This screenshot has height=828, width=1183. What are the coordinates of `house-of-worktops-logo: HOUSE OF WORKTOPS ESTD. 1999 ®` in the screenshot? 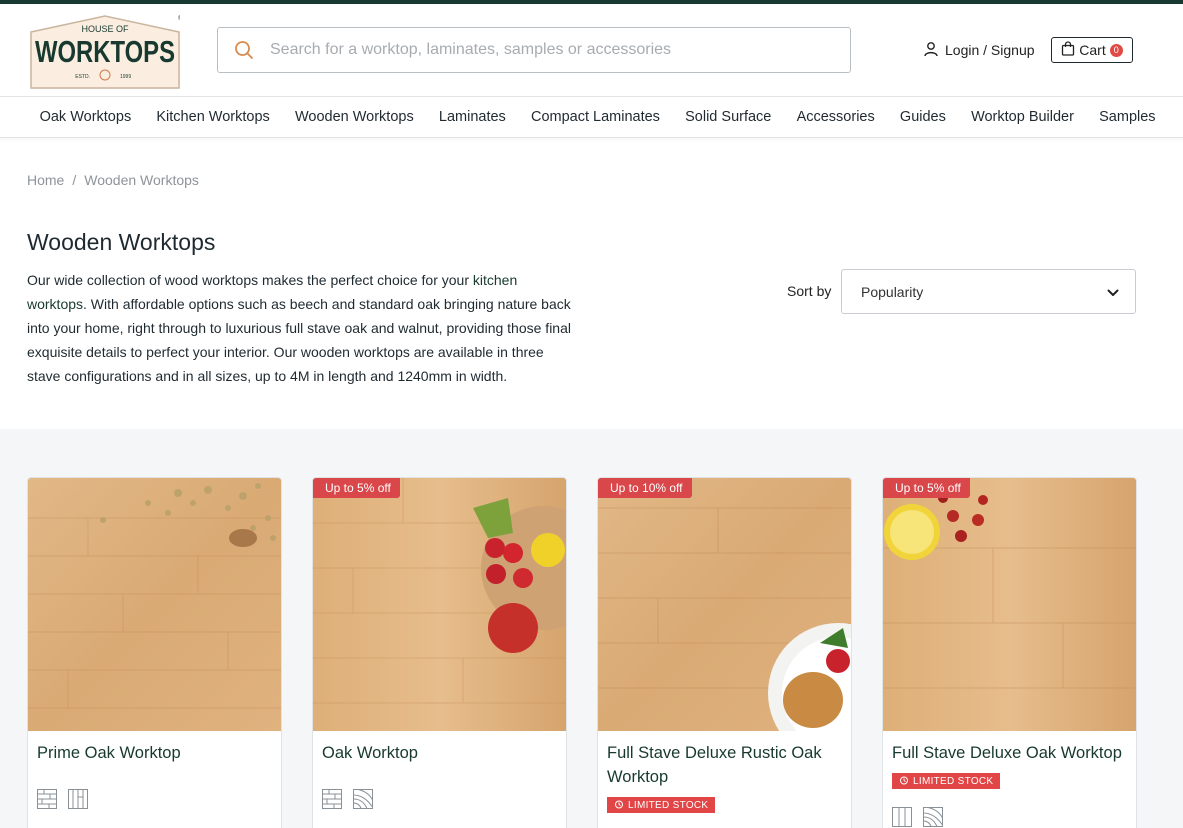 It's located at (105, 51).